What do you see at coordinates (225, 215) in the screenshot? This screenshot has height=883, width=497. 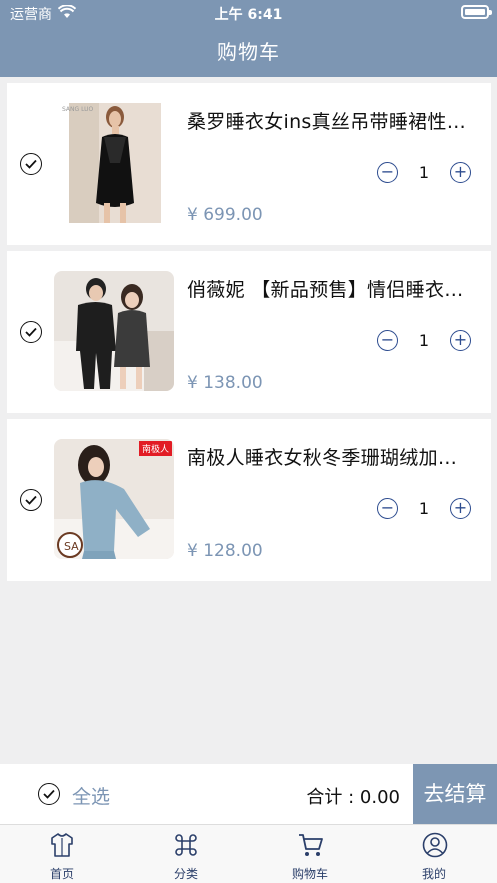 I see `product-price: ¥ 699.00` at bounding box center [225, 215].